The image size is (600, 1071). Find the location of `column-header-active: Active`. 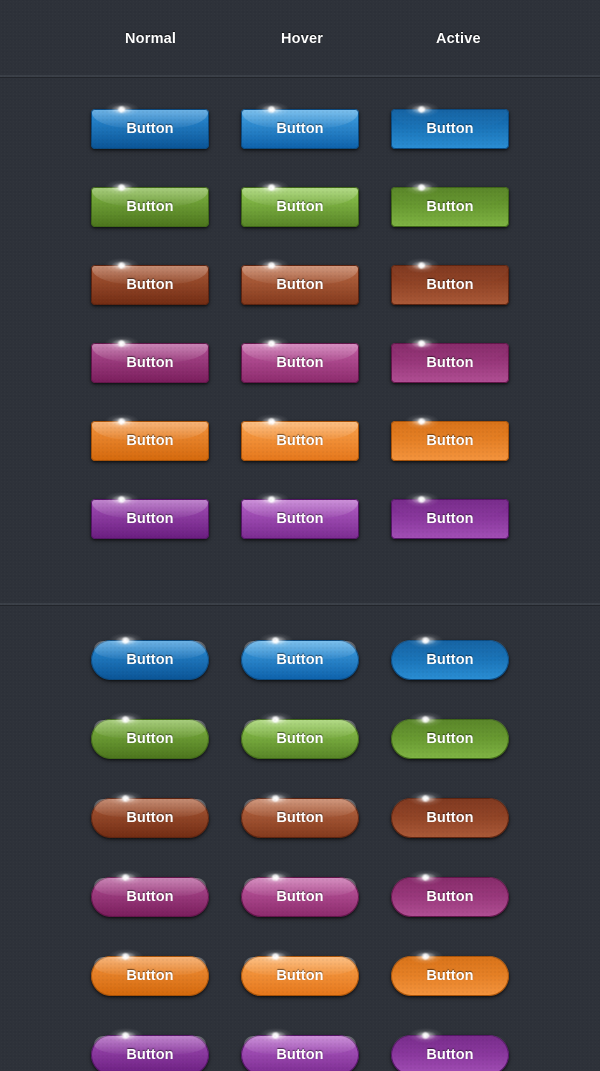

column-header-active: Active is located at coordinates (458, 39).